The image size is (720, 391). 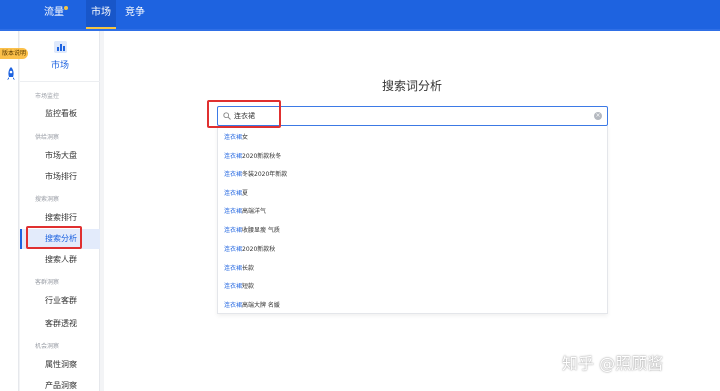 I want to click on nav-tab-competition-label: 竞争, so click(x=135, y=12).